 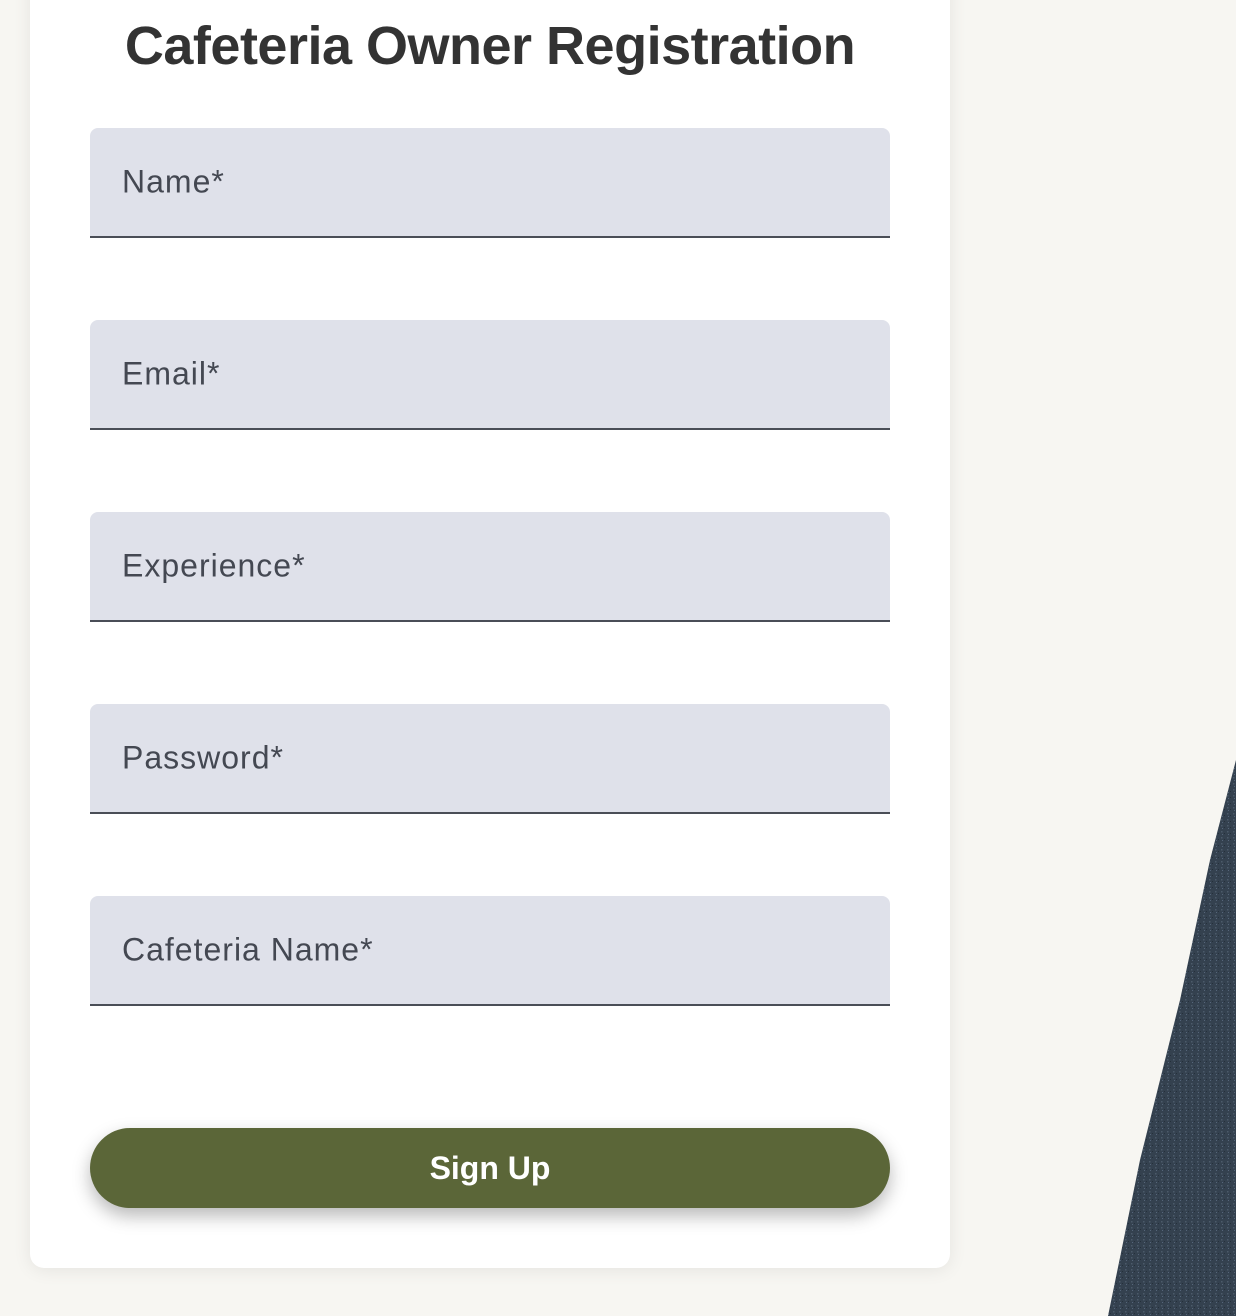 What do you see at coordinates (490, 1168) in the screenshot?
I see `sign-up-button: Sign Up` at bounding box center [490, 1168].